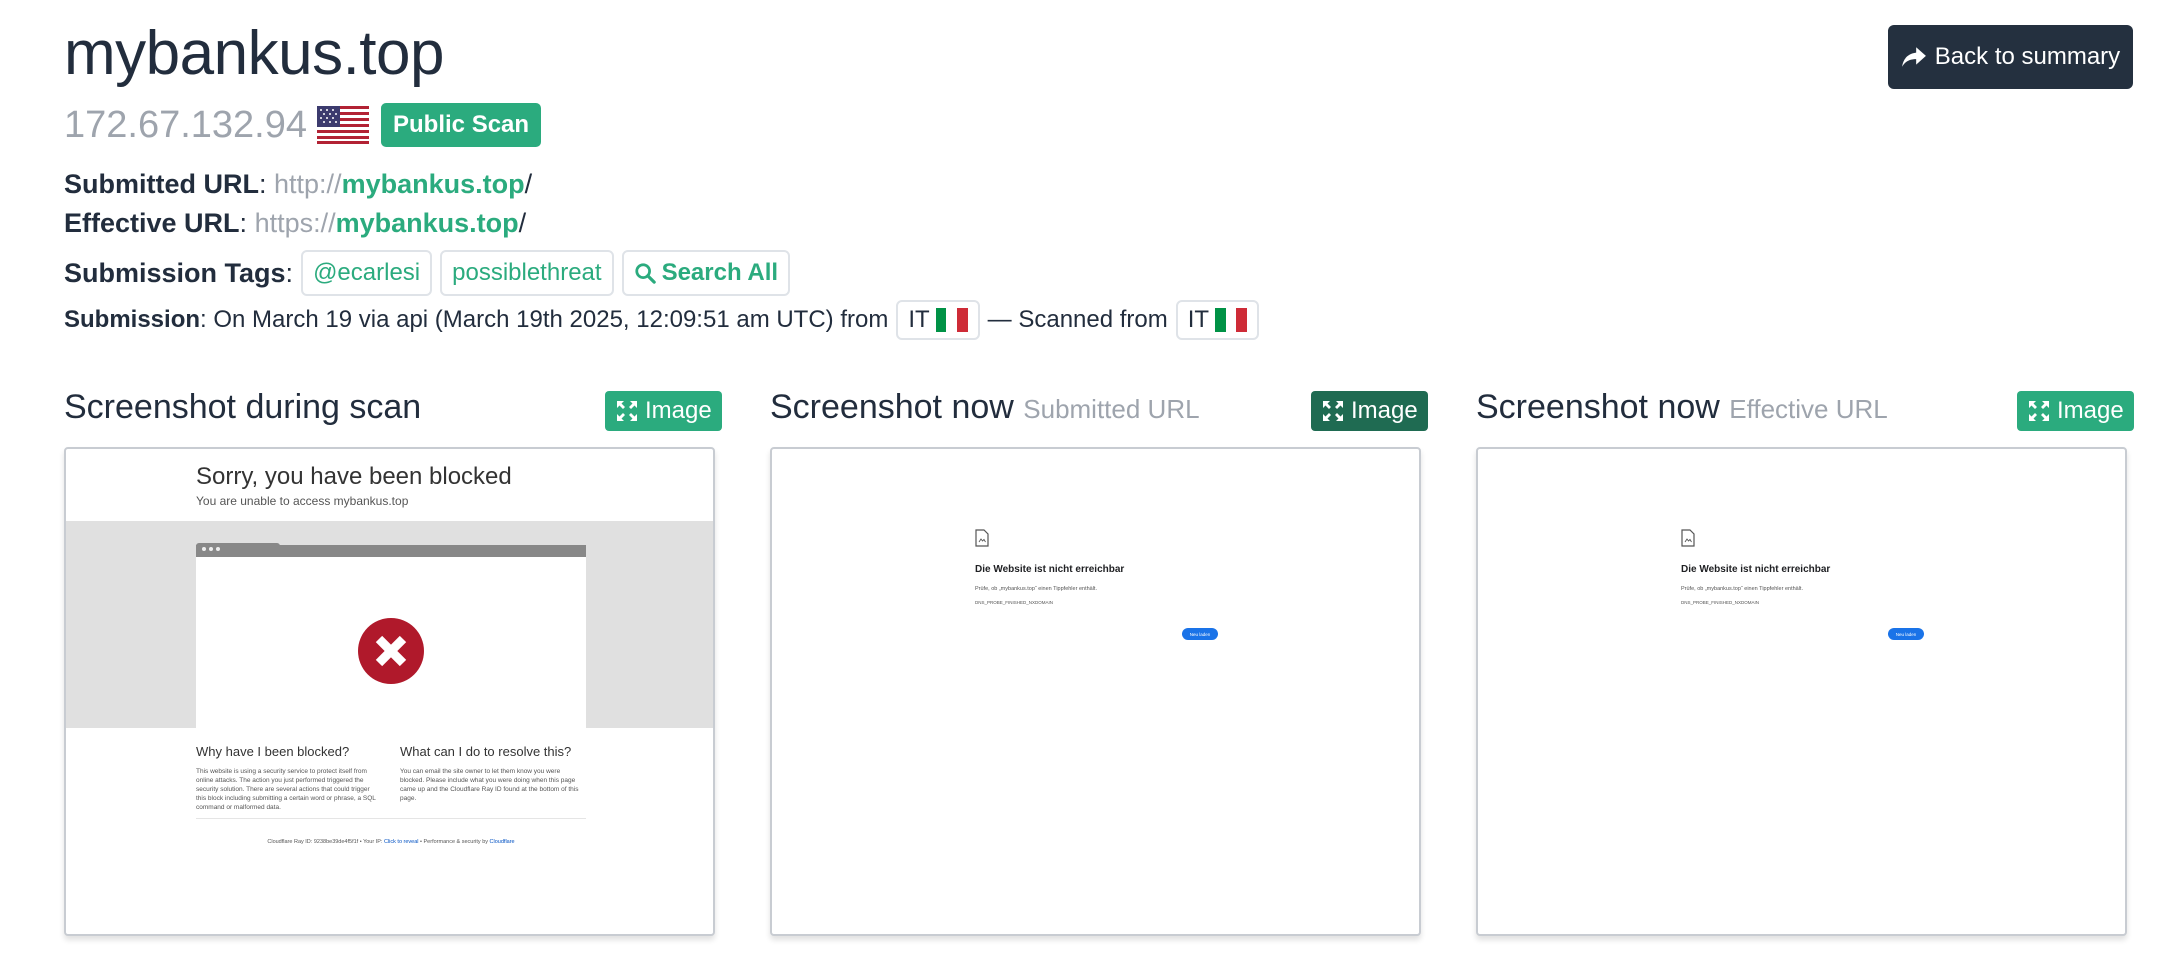  I want to click on image-button-submitted: Image, so click(1369, 411).